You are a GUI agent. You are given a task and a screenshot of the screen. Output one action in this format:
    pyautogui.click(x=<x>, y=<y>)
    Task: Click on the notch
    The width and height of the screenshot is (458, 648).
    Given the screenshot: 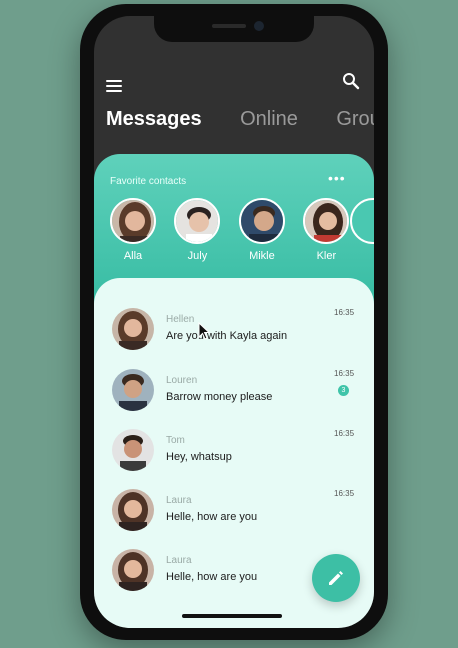 What is the action you would take?
    pyautogui.click(x=234, y=29)
    